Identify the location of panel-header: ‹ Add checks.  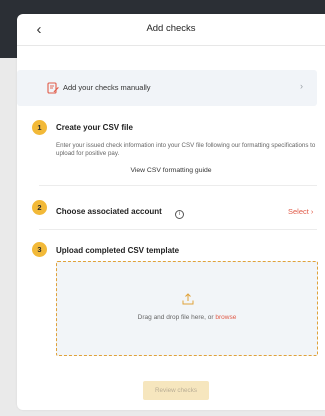
(171, 30).